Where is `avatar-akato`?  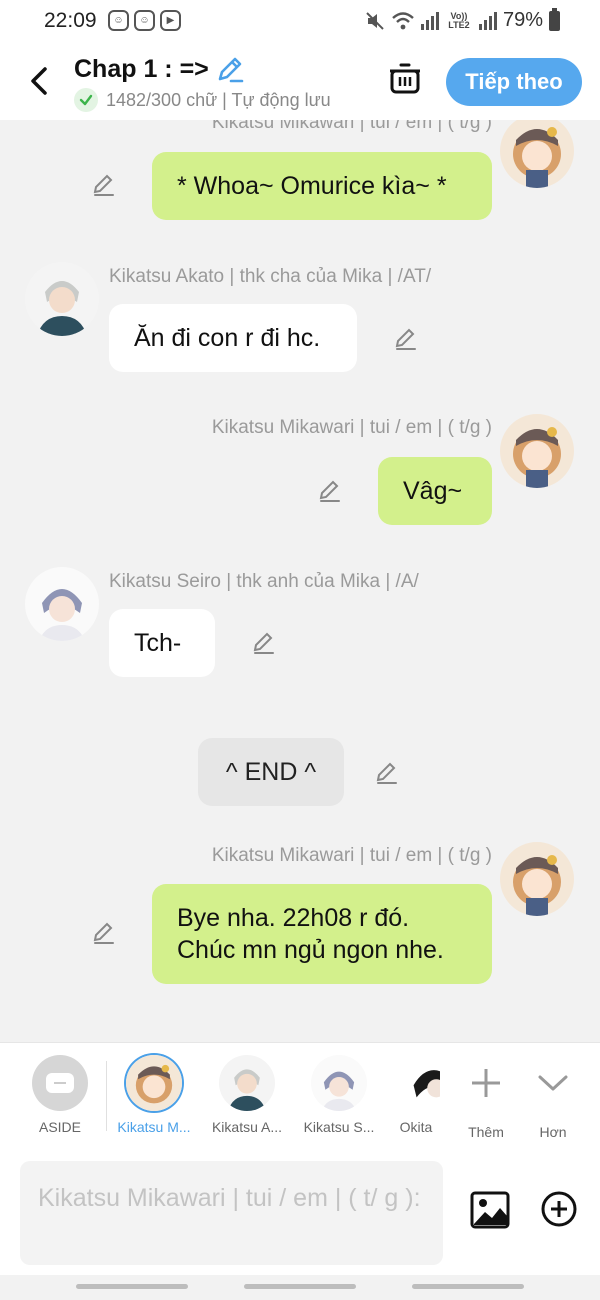 avatar-akato is located at coordinates (62, 299).